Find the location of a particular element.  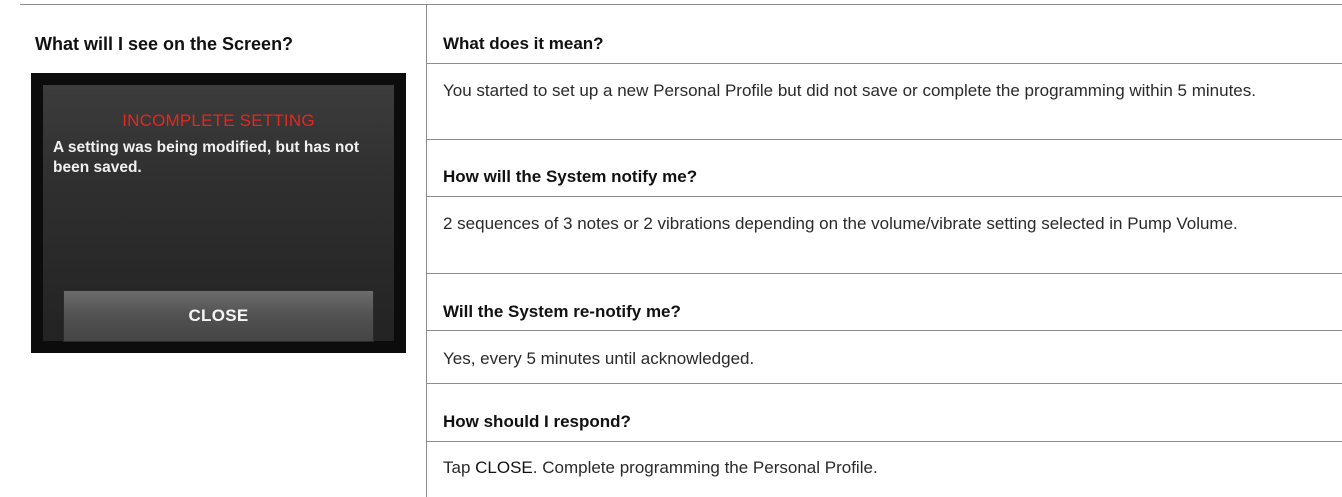

respond-text-prefix: Tap is located at coordinates (459, 467).